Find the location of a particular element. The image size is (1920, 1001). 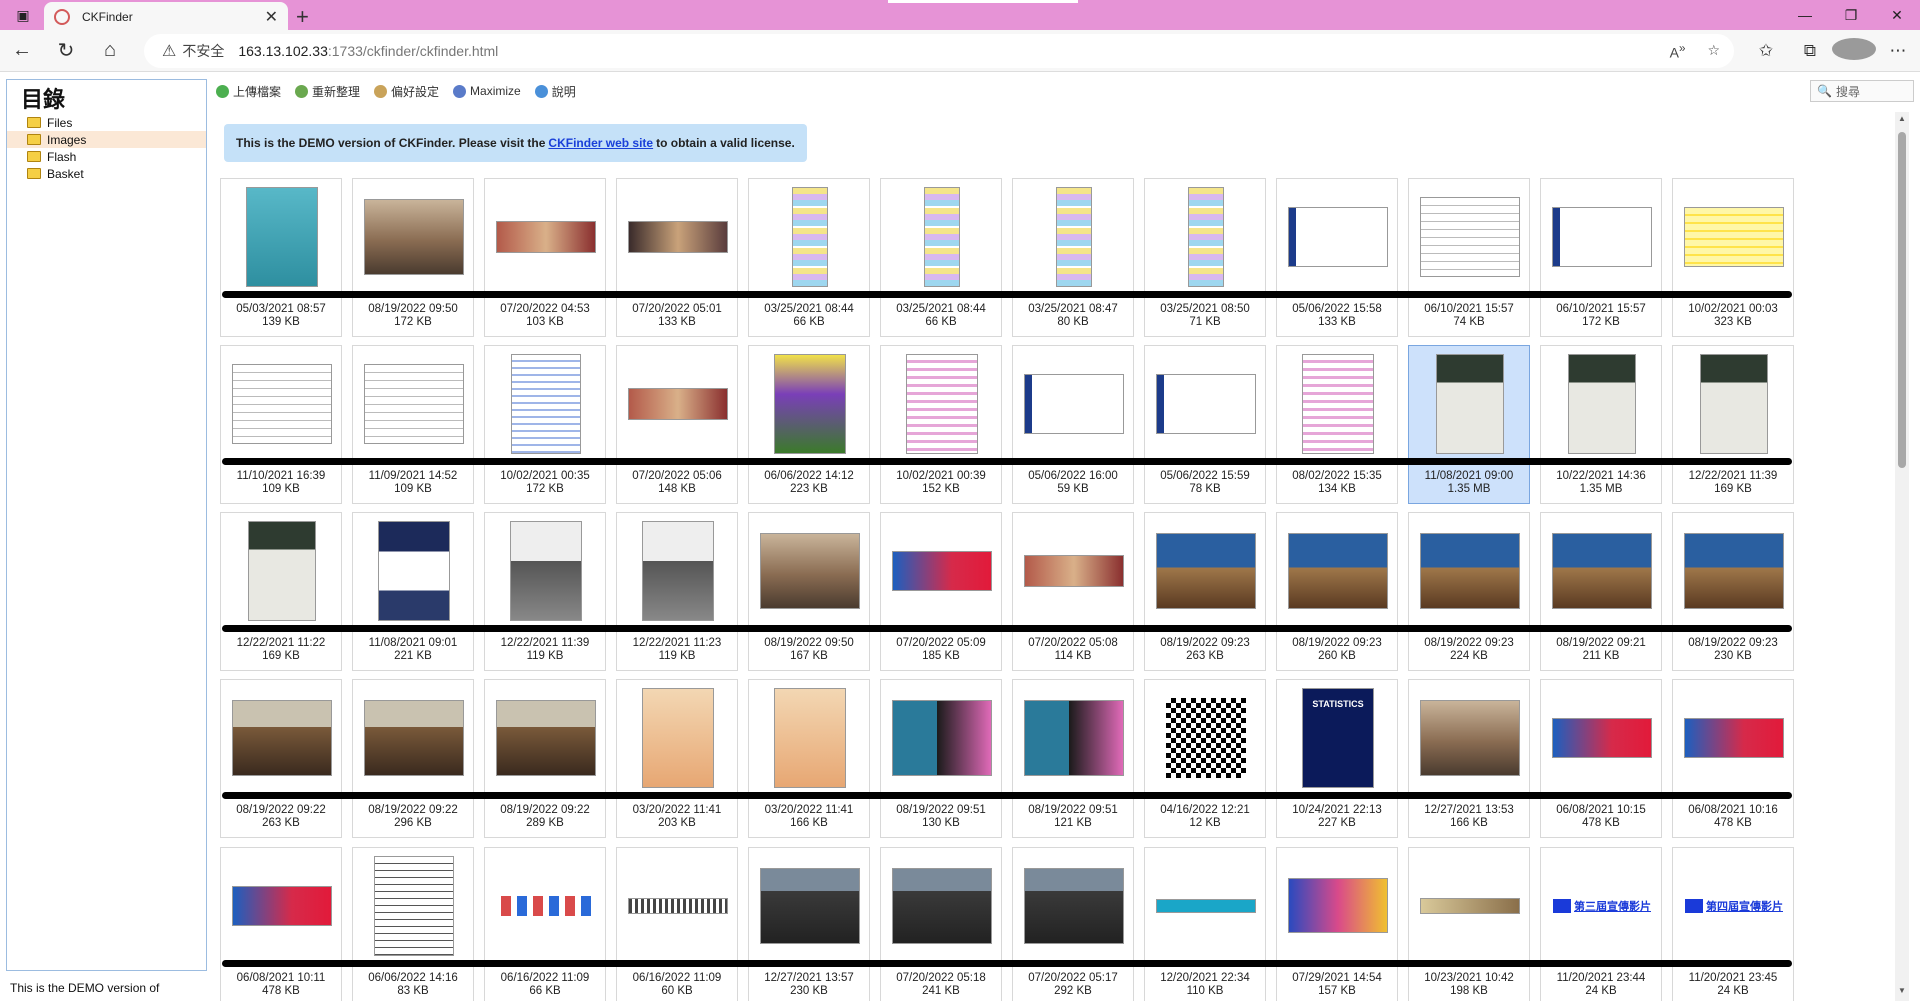

file-thumbnail: 03/25/2021 08:50 71 KB is located at coordinates (1205, 257).